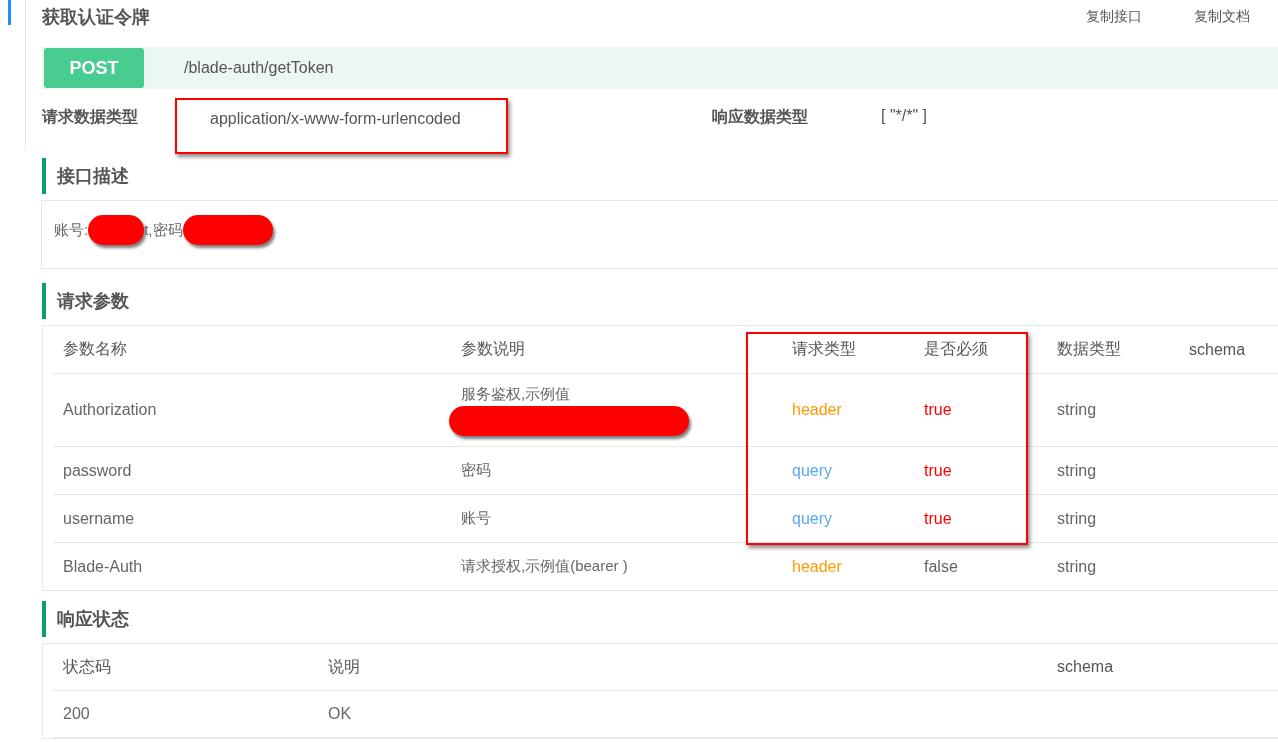  What do you see at coordinates (760, 117) in the screenshot?
I see `field-label: 响应数据类型` at bounding box center [760, 117].